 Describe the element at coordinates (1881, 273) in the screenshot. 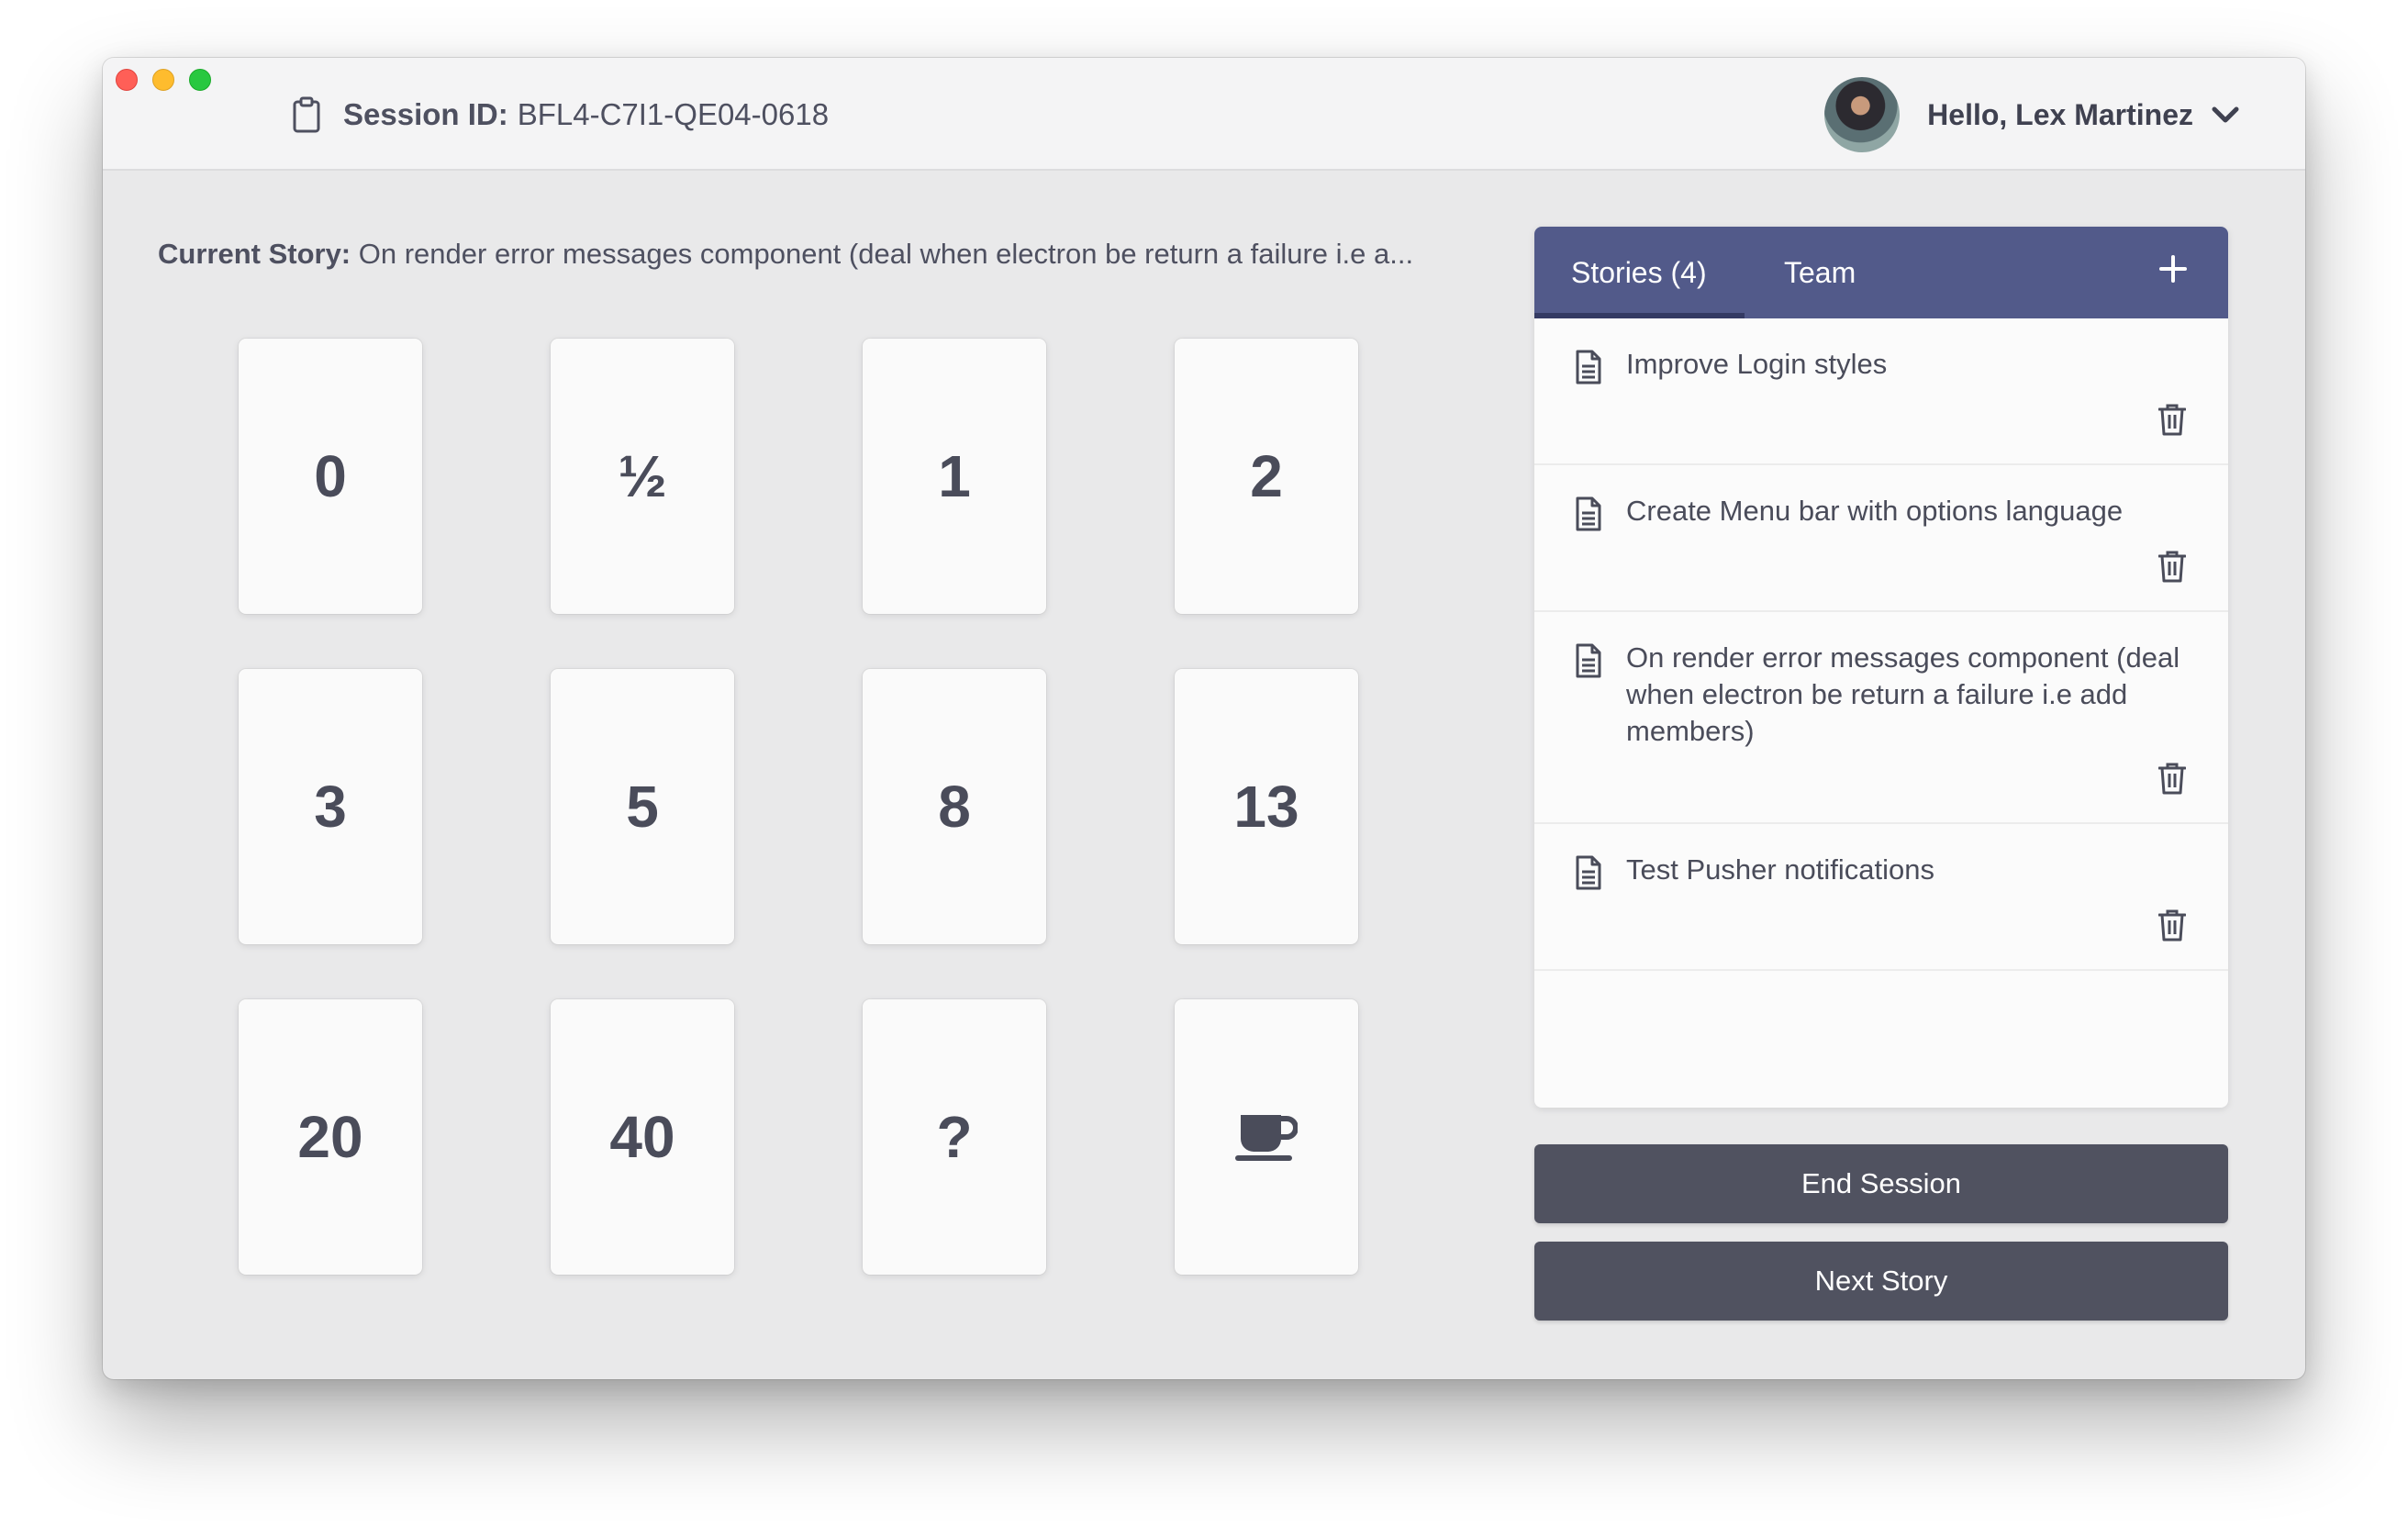

I see `panel-header: Stories (4) Team` at that location.